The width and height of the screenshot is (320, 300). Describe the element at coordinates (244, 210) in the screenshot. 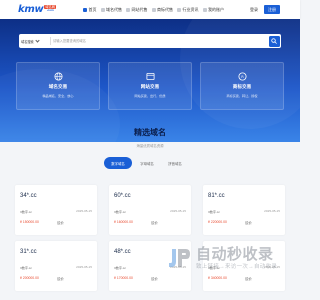

I see `domain-card: 81*.cc 3数字.cc 2025-05-15 ¥ 220000.00 议价` at that location.